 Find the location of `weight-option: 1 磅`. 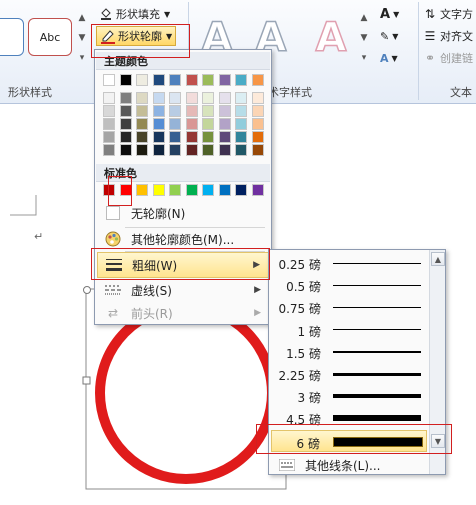

weight-option: 1 磅 is located at coordinates (349, 330).